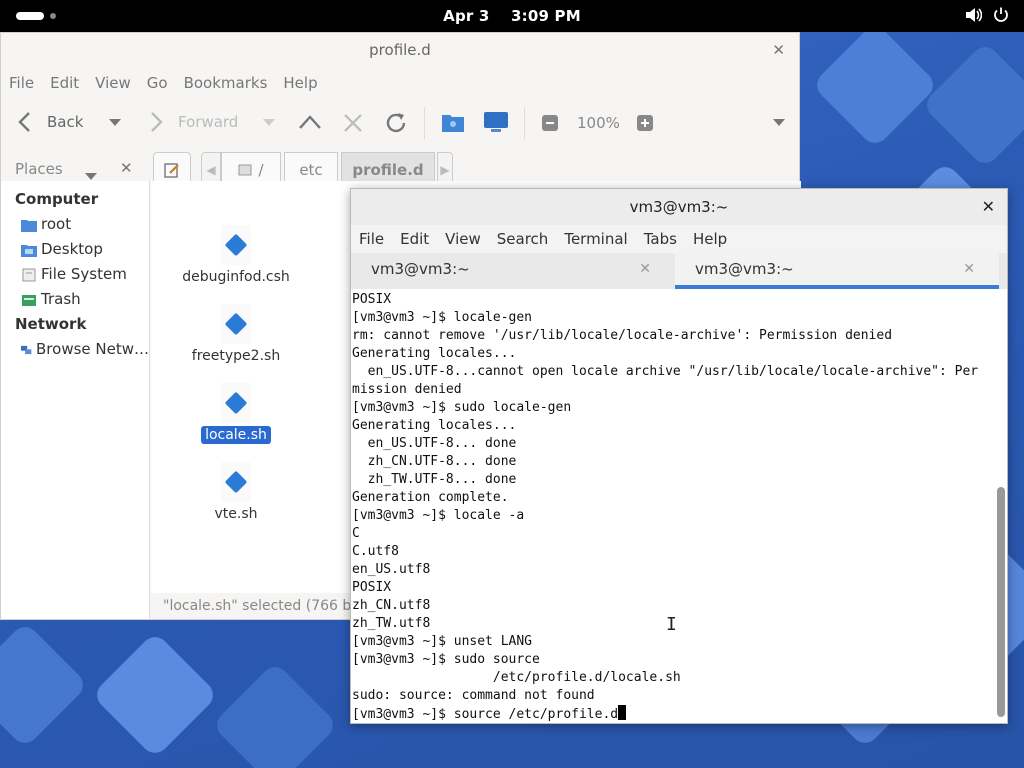  Describe the element at coordinates (430, 497) in the screenshot. I see `terminal-line: Generation complete.` at that location.